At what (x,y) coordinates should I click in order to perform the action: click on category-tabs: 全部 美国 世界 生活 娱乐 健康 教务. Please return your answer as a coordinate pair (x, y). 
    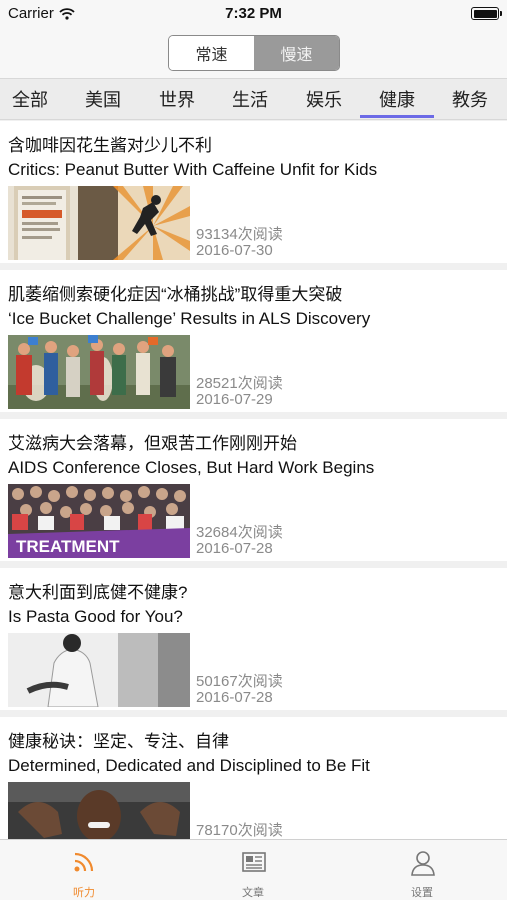
    Looking at the image, I should click on (253, 99).